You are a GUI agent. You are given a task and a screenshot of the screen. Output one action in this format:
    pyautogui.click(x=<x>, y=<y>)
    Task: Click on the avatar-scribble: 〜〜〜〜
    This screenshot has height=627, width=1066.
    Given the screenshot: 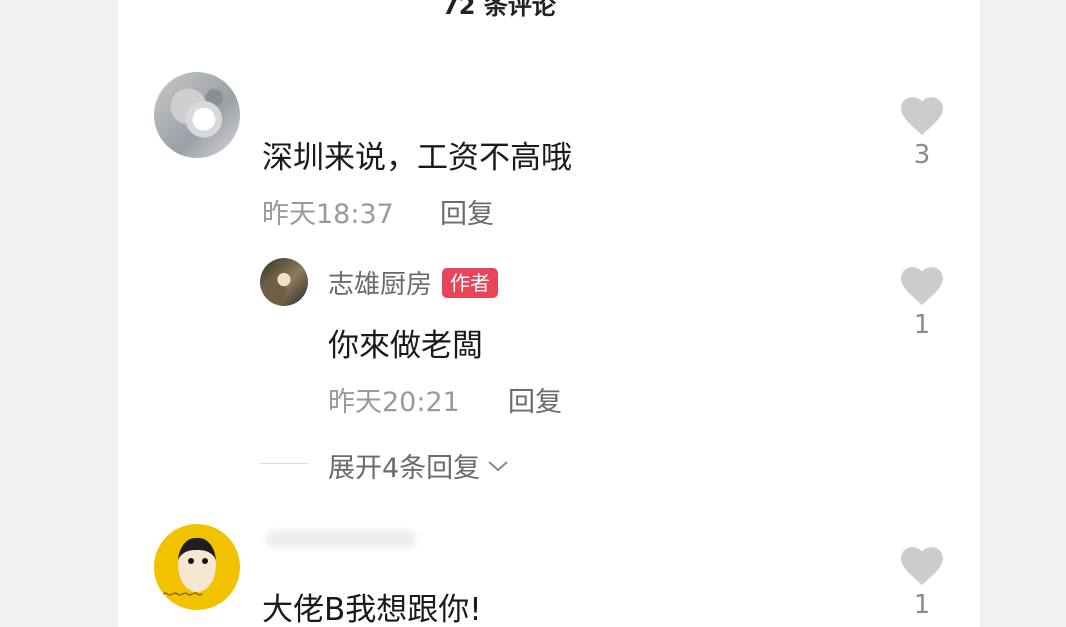 What is the action you would take?
    pyautogui.click(x=182, y=594)
    